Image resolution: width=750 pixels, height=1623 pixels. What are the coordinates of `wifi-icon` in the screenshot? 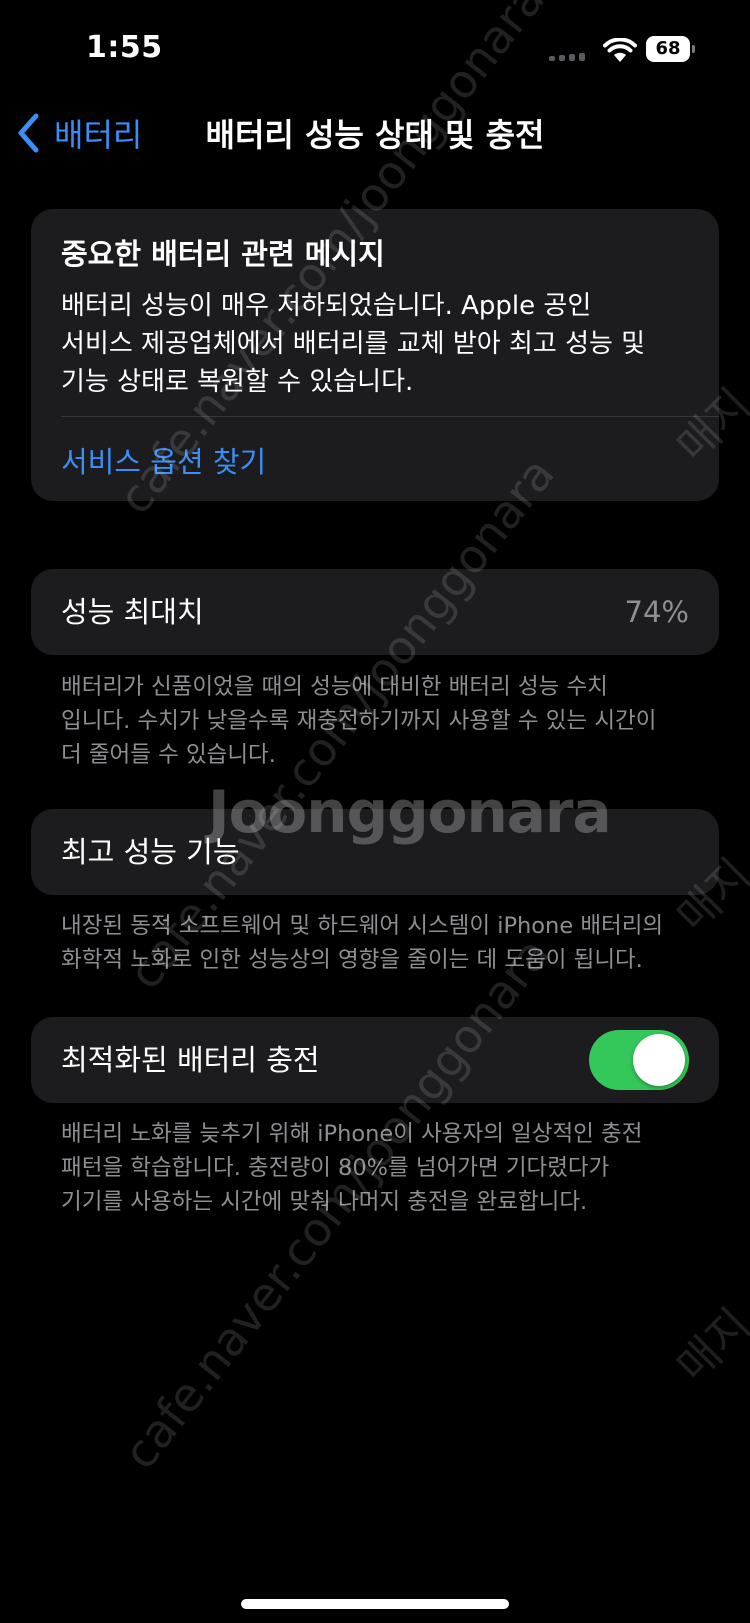 It's located at (620, 49).